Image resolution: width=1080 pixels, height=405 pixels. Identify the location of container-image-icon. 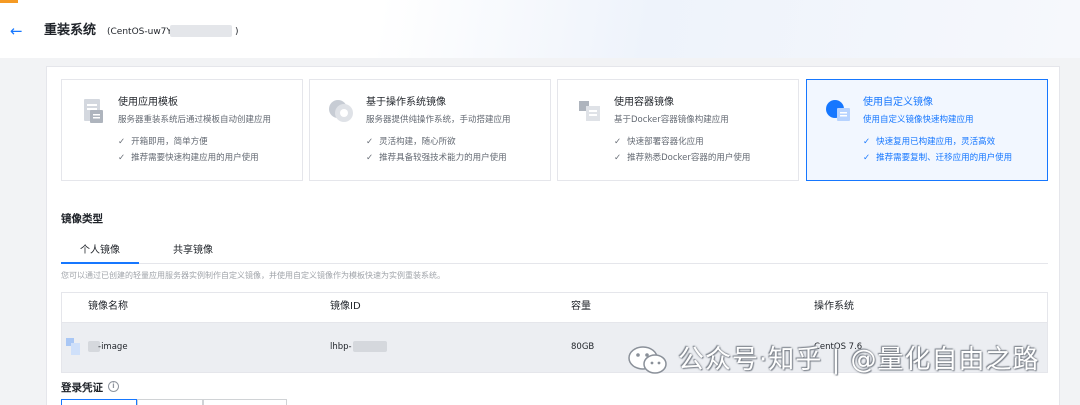
(589, 111).